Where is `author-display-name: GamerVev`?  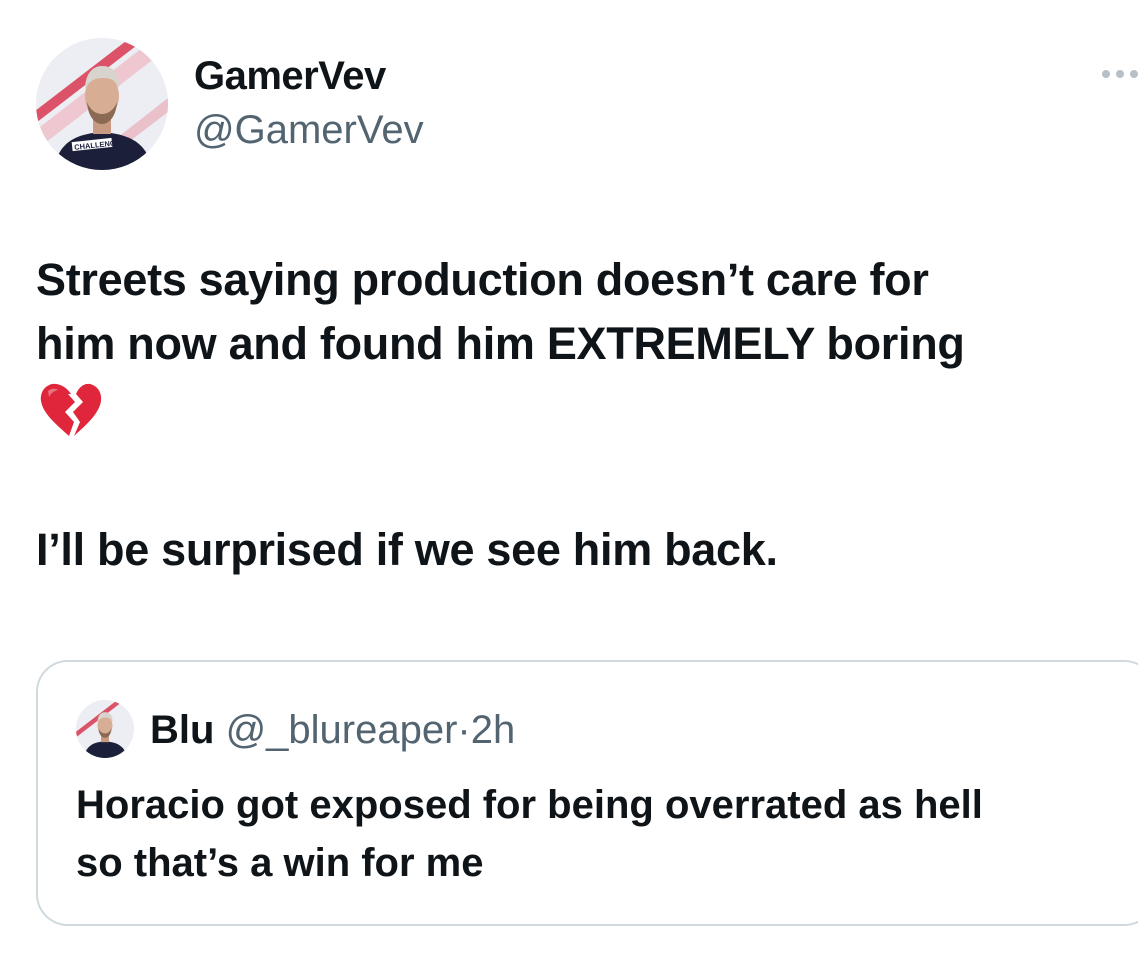
author-display-name: GamerVev is located at coordinates (290, 76).